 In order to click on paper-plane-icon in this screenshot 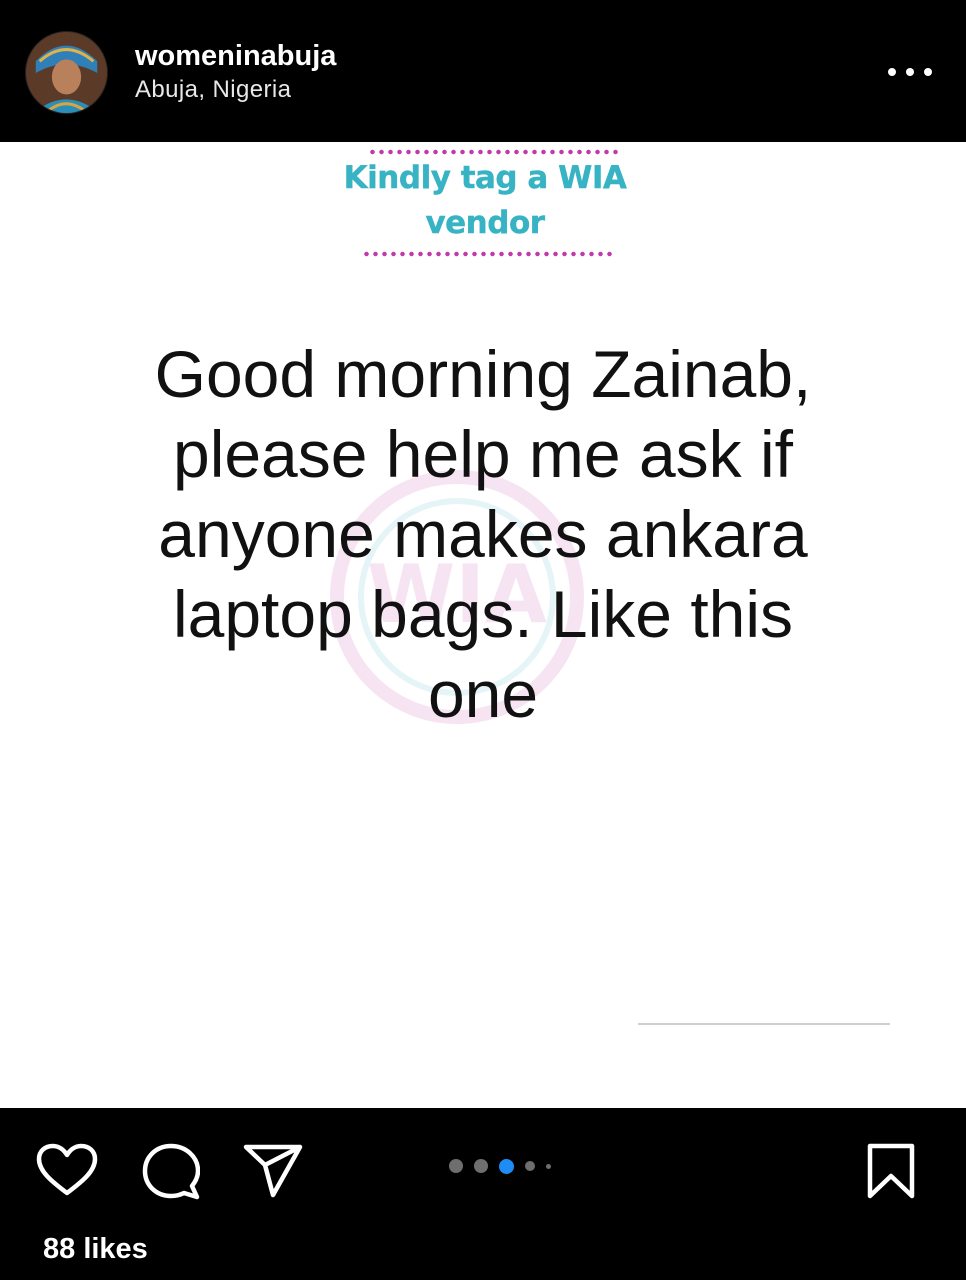, I will do `click(273, 1171)`.